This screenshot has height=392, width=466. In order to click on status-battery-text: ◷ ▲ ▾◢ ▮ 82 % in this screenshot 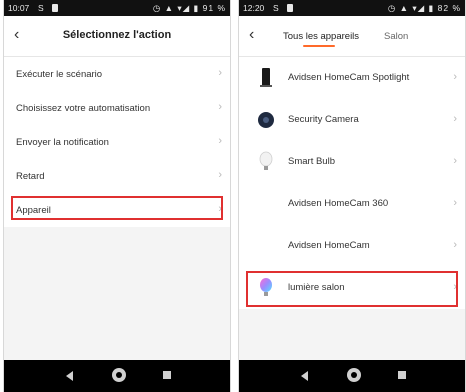, I will do `click(424, 8)`.